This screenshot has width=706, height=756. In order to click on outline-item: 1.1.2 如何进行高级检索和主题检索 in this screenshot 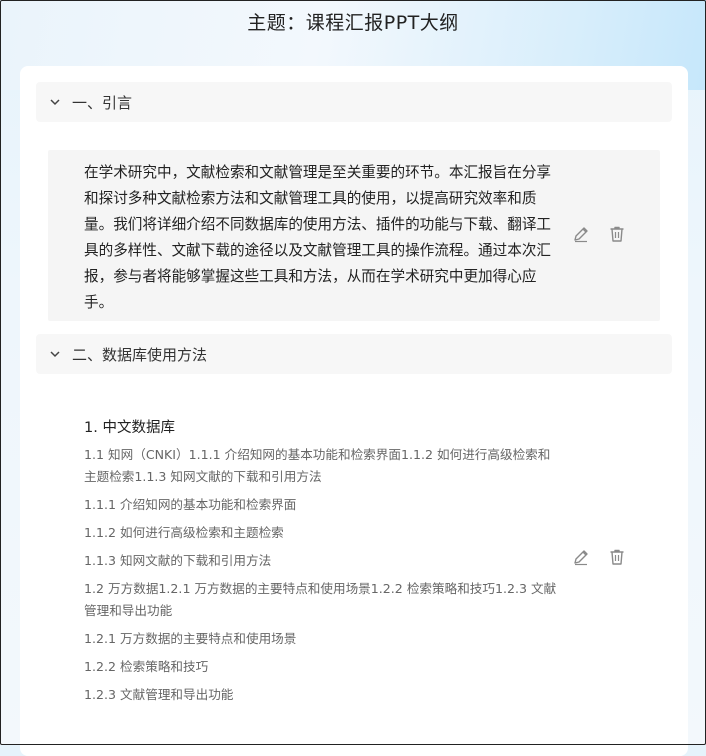, I will do `click(184, 532)`.